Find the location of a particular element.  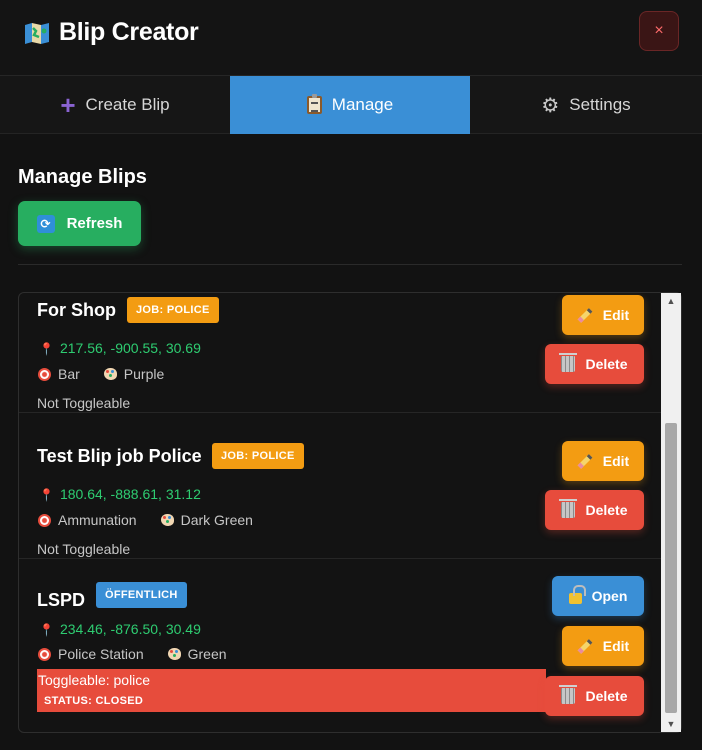

coords-text: 180.64, -888.61, 31.12 is located at coordinates (130, 494).